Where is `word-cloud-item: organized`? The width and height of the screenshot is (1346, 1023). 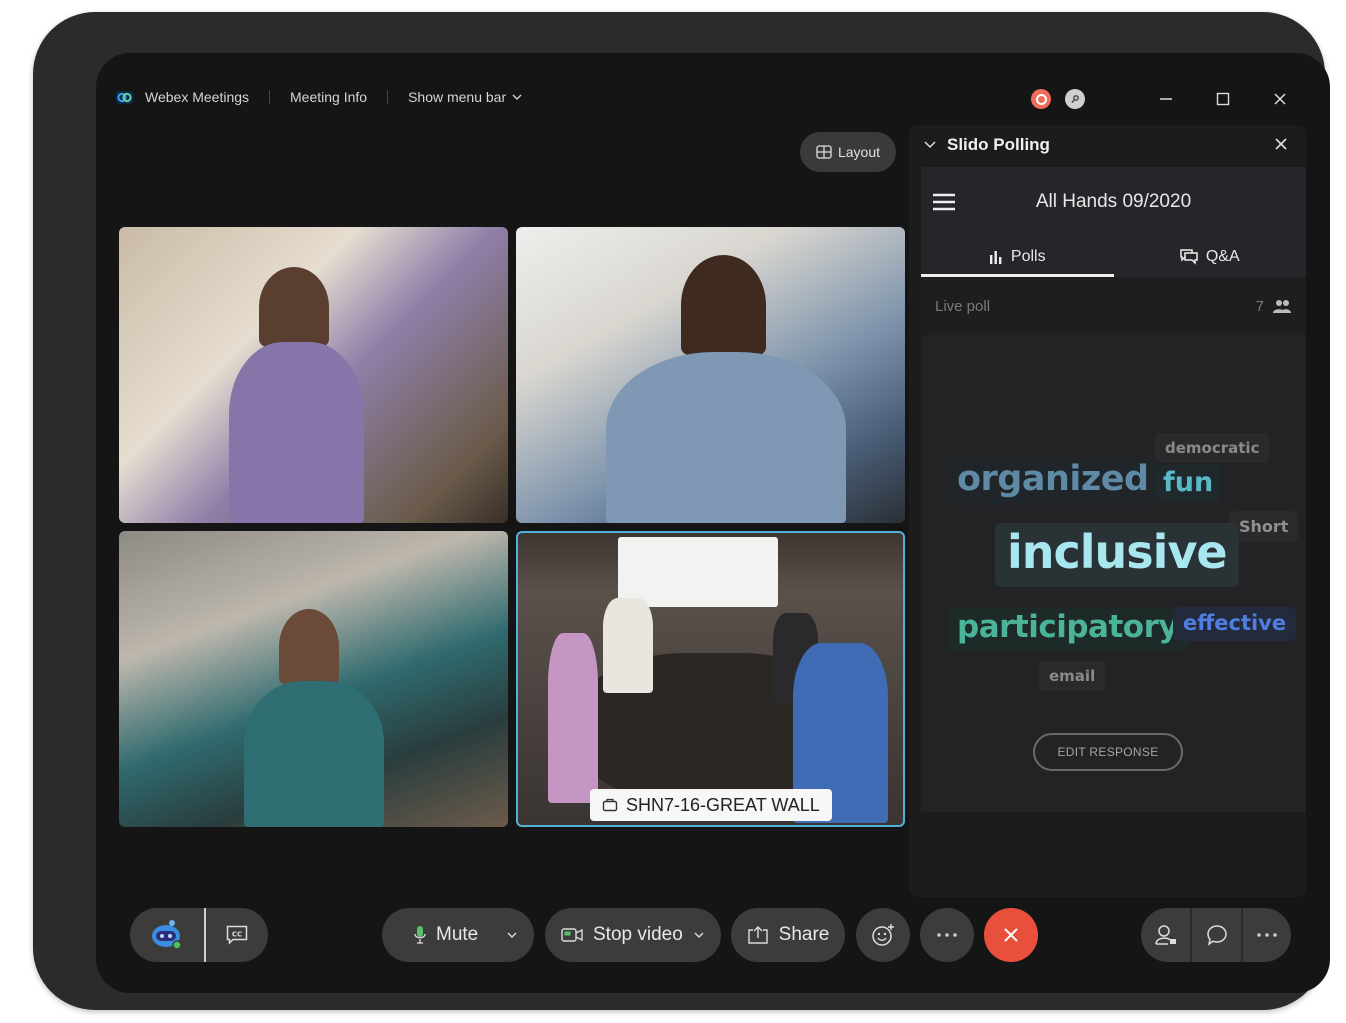 word-cloud-item: organized is located at coordinates (1053, 481).